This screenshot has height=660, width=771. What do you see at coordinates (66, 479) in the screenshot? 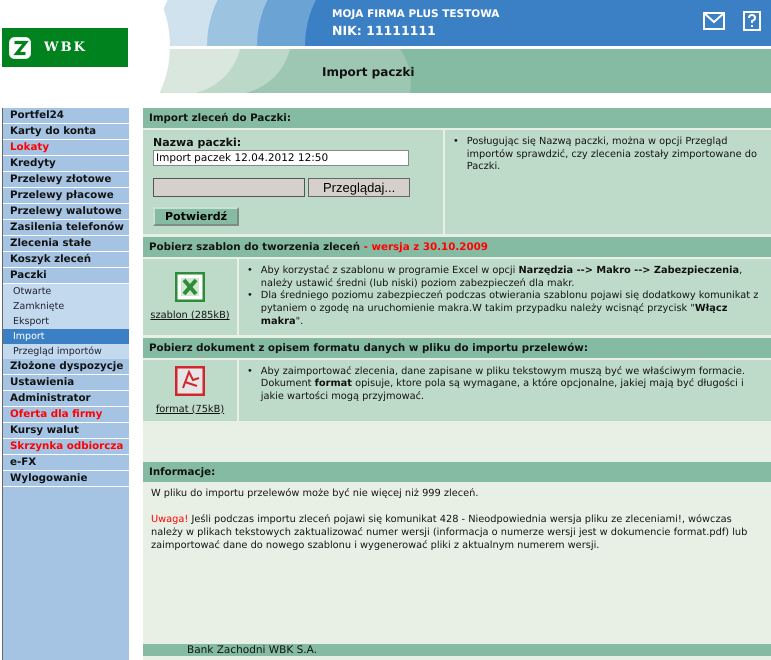
I see `menu-item: Wylogowanie` at bounding box center [66, 479].